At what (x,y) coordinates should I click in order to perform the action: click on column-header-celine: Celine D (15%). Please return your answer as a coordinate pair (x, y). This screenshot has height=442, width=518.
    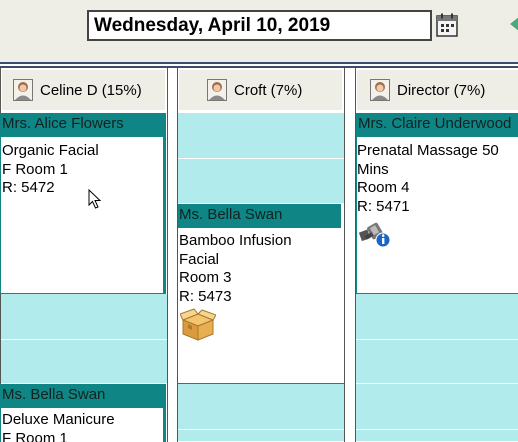
    Looking at the image, I should click on (83, 90).